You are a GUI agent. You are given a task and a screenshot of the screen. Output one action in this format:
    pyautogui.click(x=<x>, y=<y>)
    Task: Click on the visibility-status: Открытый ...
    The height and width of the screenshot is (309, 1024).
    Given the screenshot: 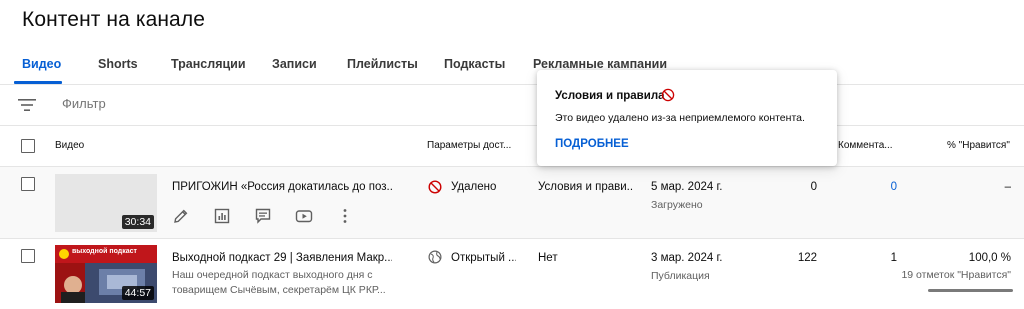 What is the action you would take?
    pyautogui.click(x=483, y=258)
    